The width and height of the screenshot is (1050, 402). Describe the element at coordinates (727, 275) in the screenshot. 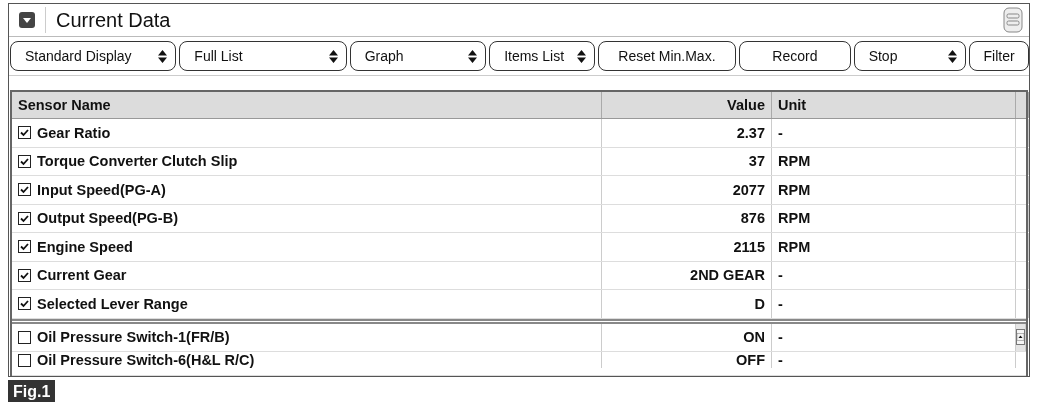

I see `sensor-value: 2ND GEAR` at that location.